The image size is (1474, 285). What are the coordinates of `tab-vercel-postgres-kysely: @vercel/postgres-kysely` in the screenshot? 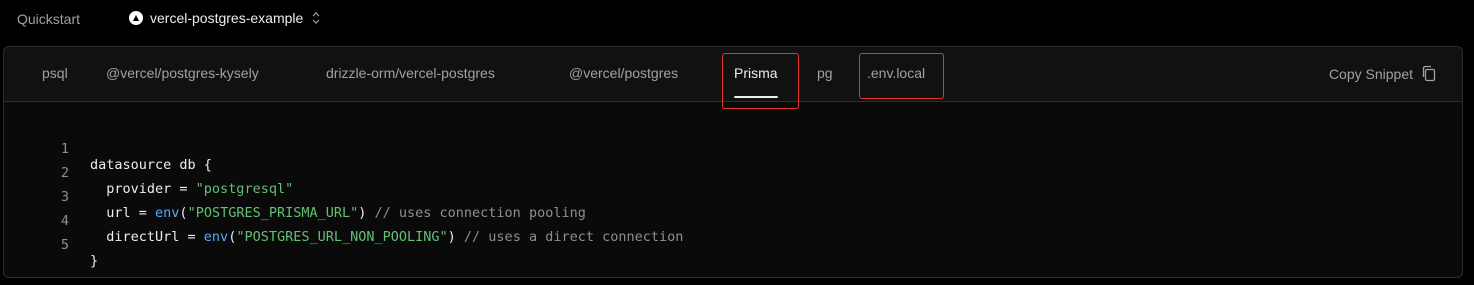 It's located at (182, 73).